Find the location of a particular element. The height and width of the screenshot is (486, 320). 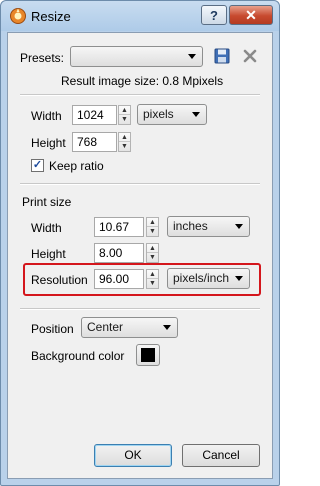

delete-icon is located at coordinates (250, 56).